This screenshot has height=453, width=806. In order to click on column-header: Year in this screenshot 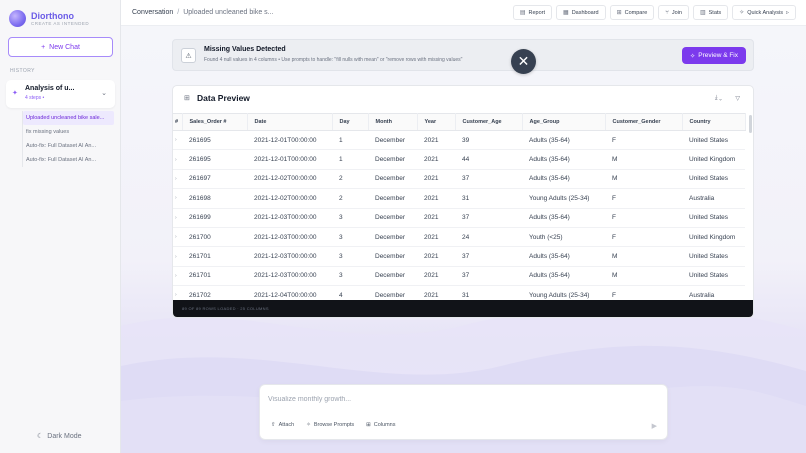, I will do `click(436, 122)`.